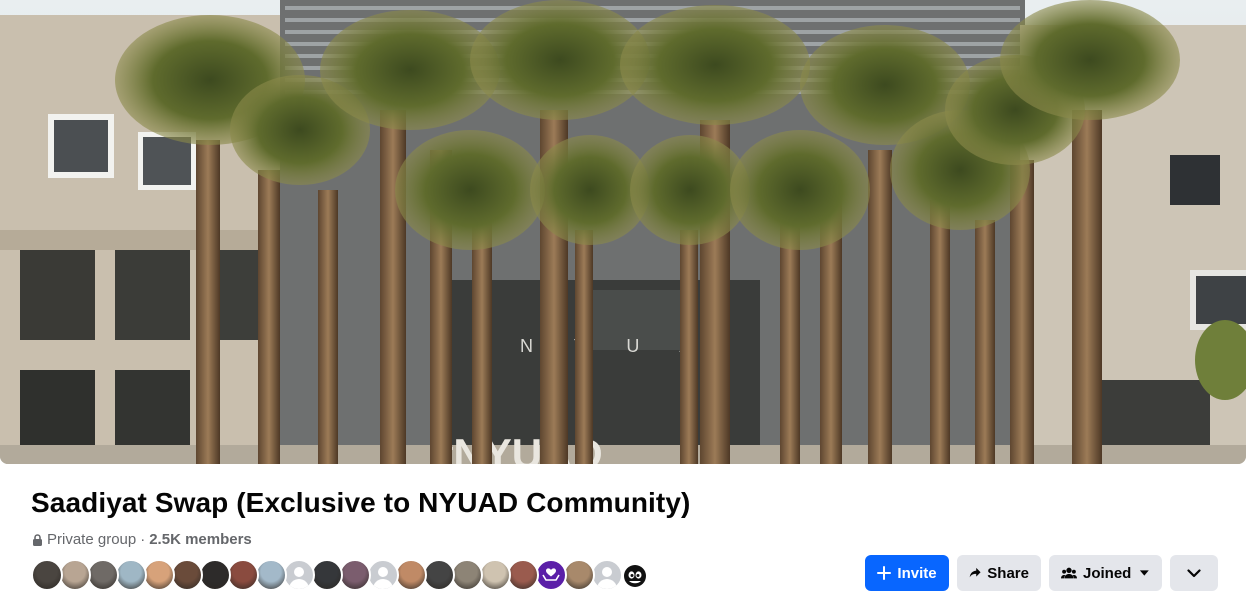 The image size is (1246, 613). Describe the element at coordinates (551, 575) in the screenshot. I see `heart-hands-icon` at that location.